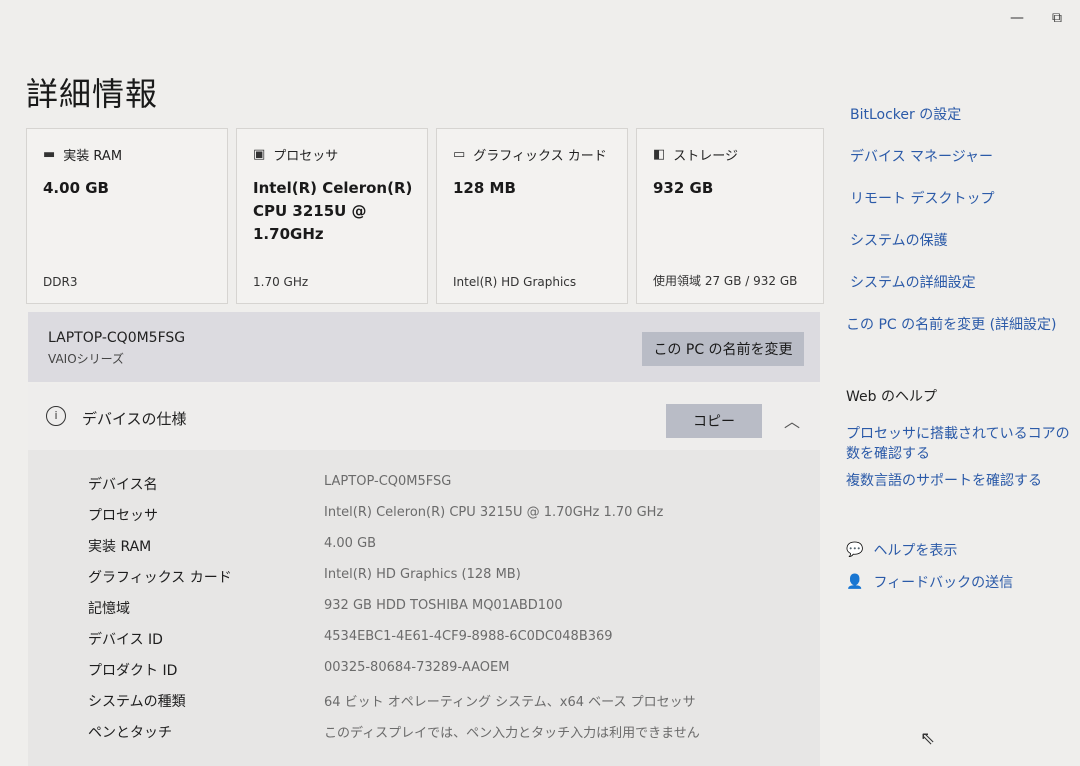  Describe the element at coordinates (388, 481) in the screenshot. I see `spec-value: LAPTOP-CQ0M5FSG` at that location.